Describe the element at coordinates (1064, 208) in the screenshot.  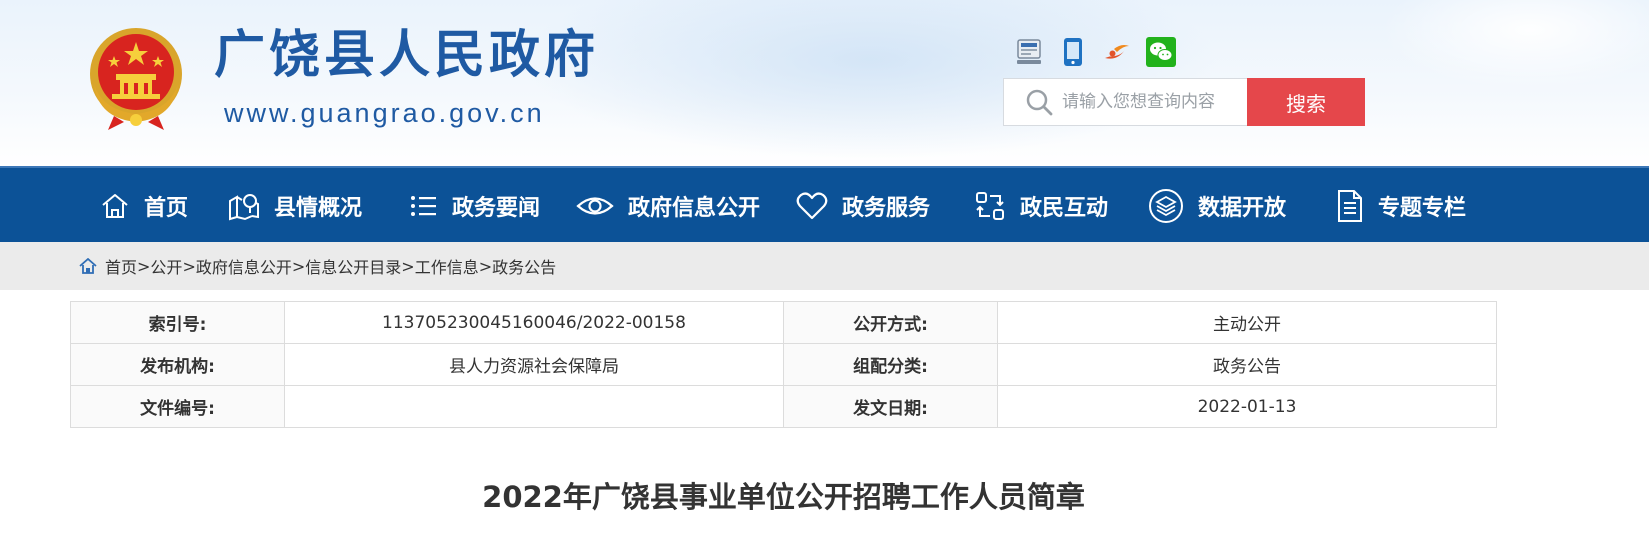
I see `nav-item-label: 政民互动` at that location.